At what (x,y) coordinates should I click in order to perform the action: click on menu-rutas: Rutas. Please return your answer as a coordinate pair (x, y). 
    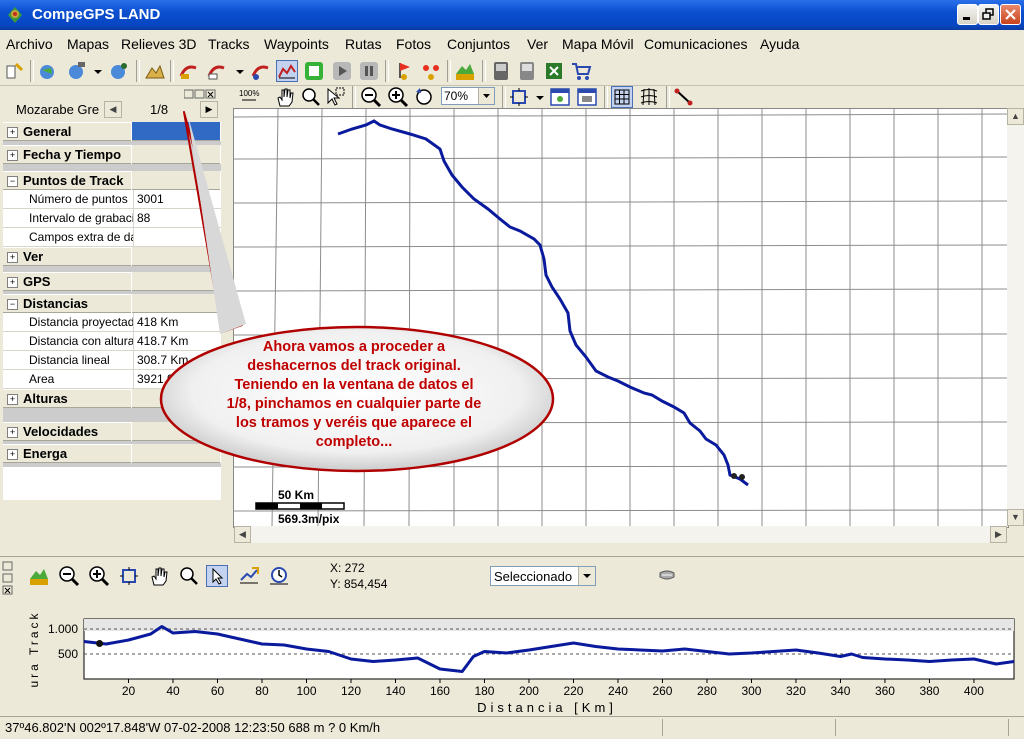
    Looking at the image, I should click on (363, 44).